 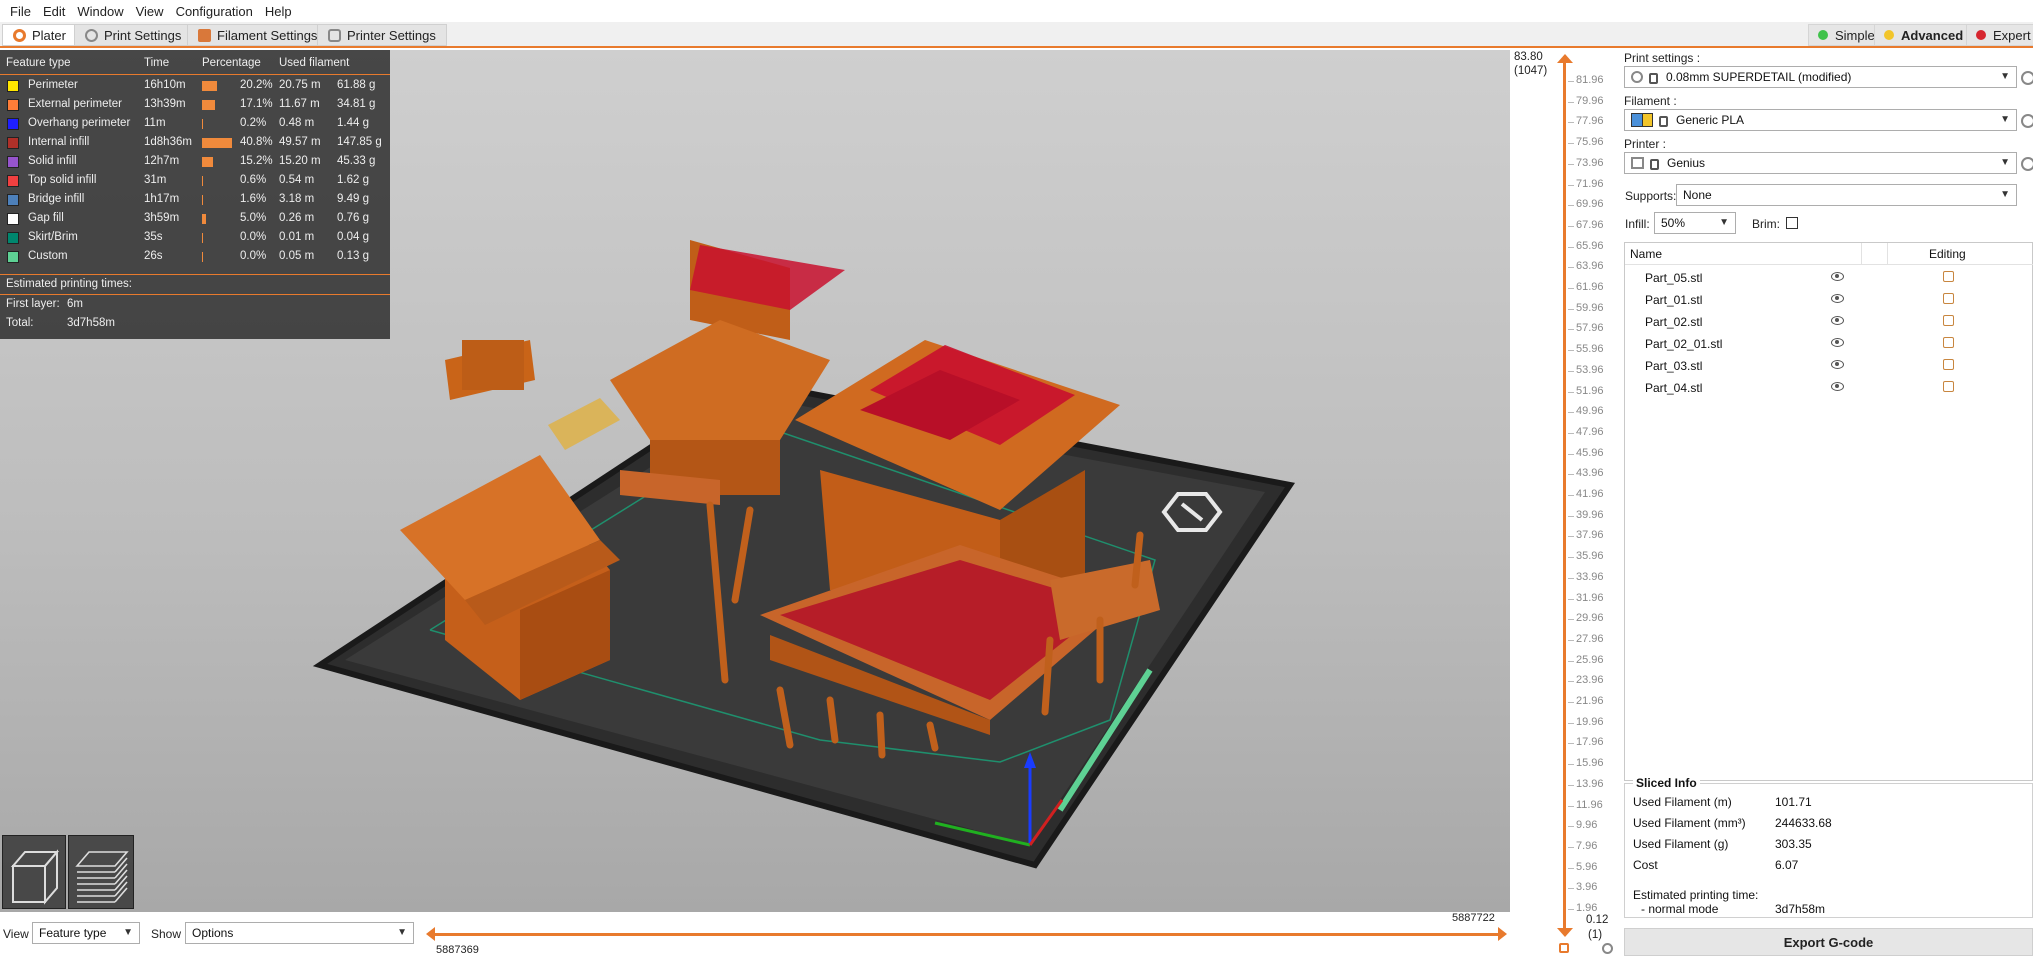 I want to click on object-row: Part_02.stl, so click(x=1829, y=322).